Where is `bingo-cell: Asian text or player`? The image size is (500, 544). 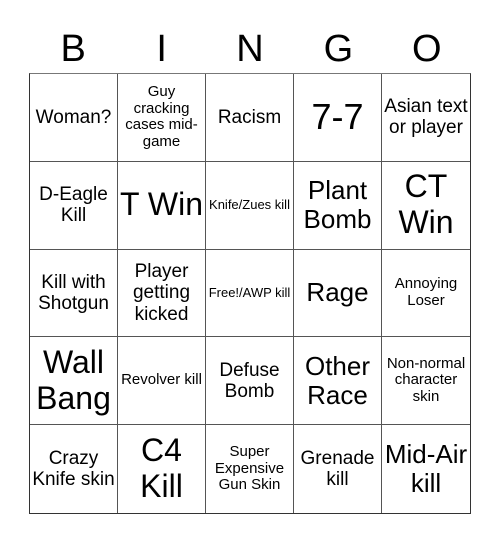
bingo-cell: Asian text or player is located at coordinates (426, 118).